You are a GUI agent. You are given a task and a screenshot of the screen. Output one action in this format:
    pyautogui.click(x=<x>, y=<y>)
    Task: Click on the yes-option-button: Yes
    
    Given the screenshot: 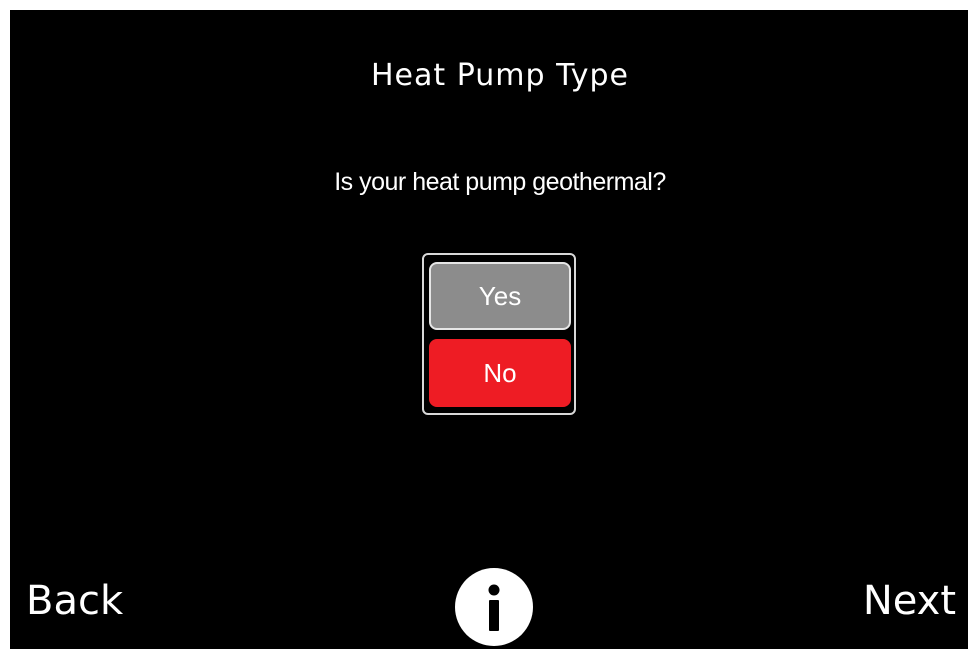 What is the action you would take?
    pyautogui.click(x=500, y=296)
    